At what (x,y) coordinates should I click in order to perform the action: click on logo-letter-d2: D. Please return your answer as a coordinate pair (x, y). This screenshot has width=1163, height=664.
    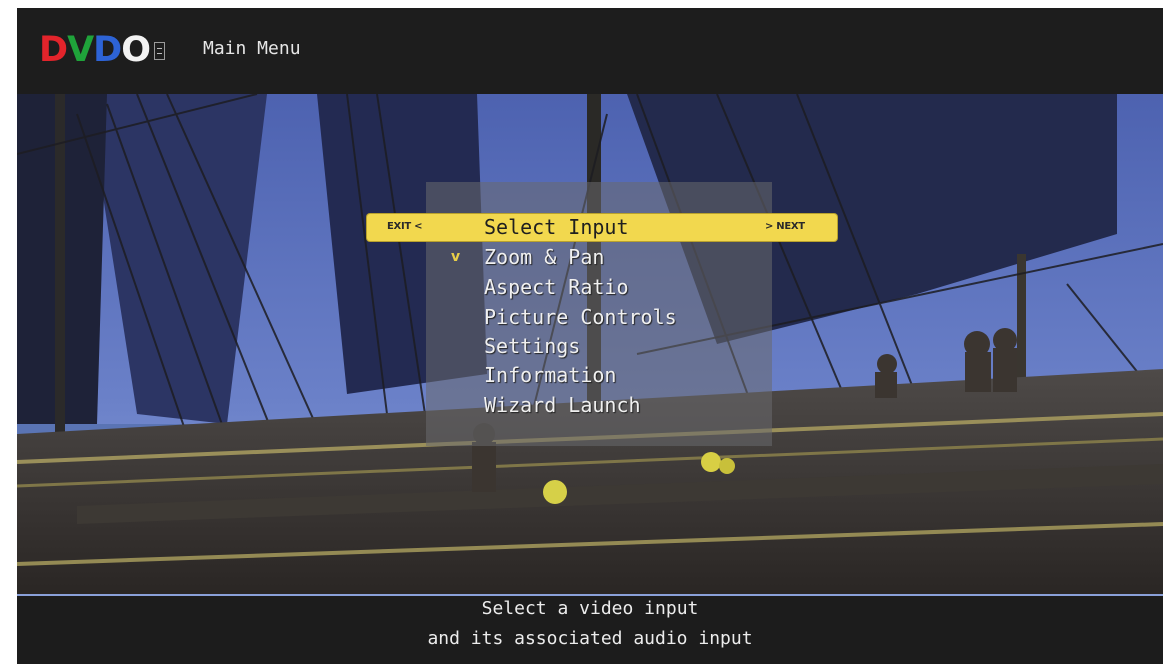
    Looking at the image, I should click on (107, 50).